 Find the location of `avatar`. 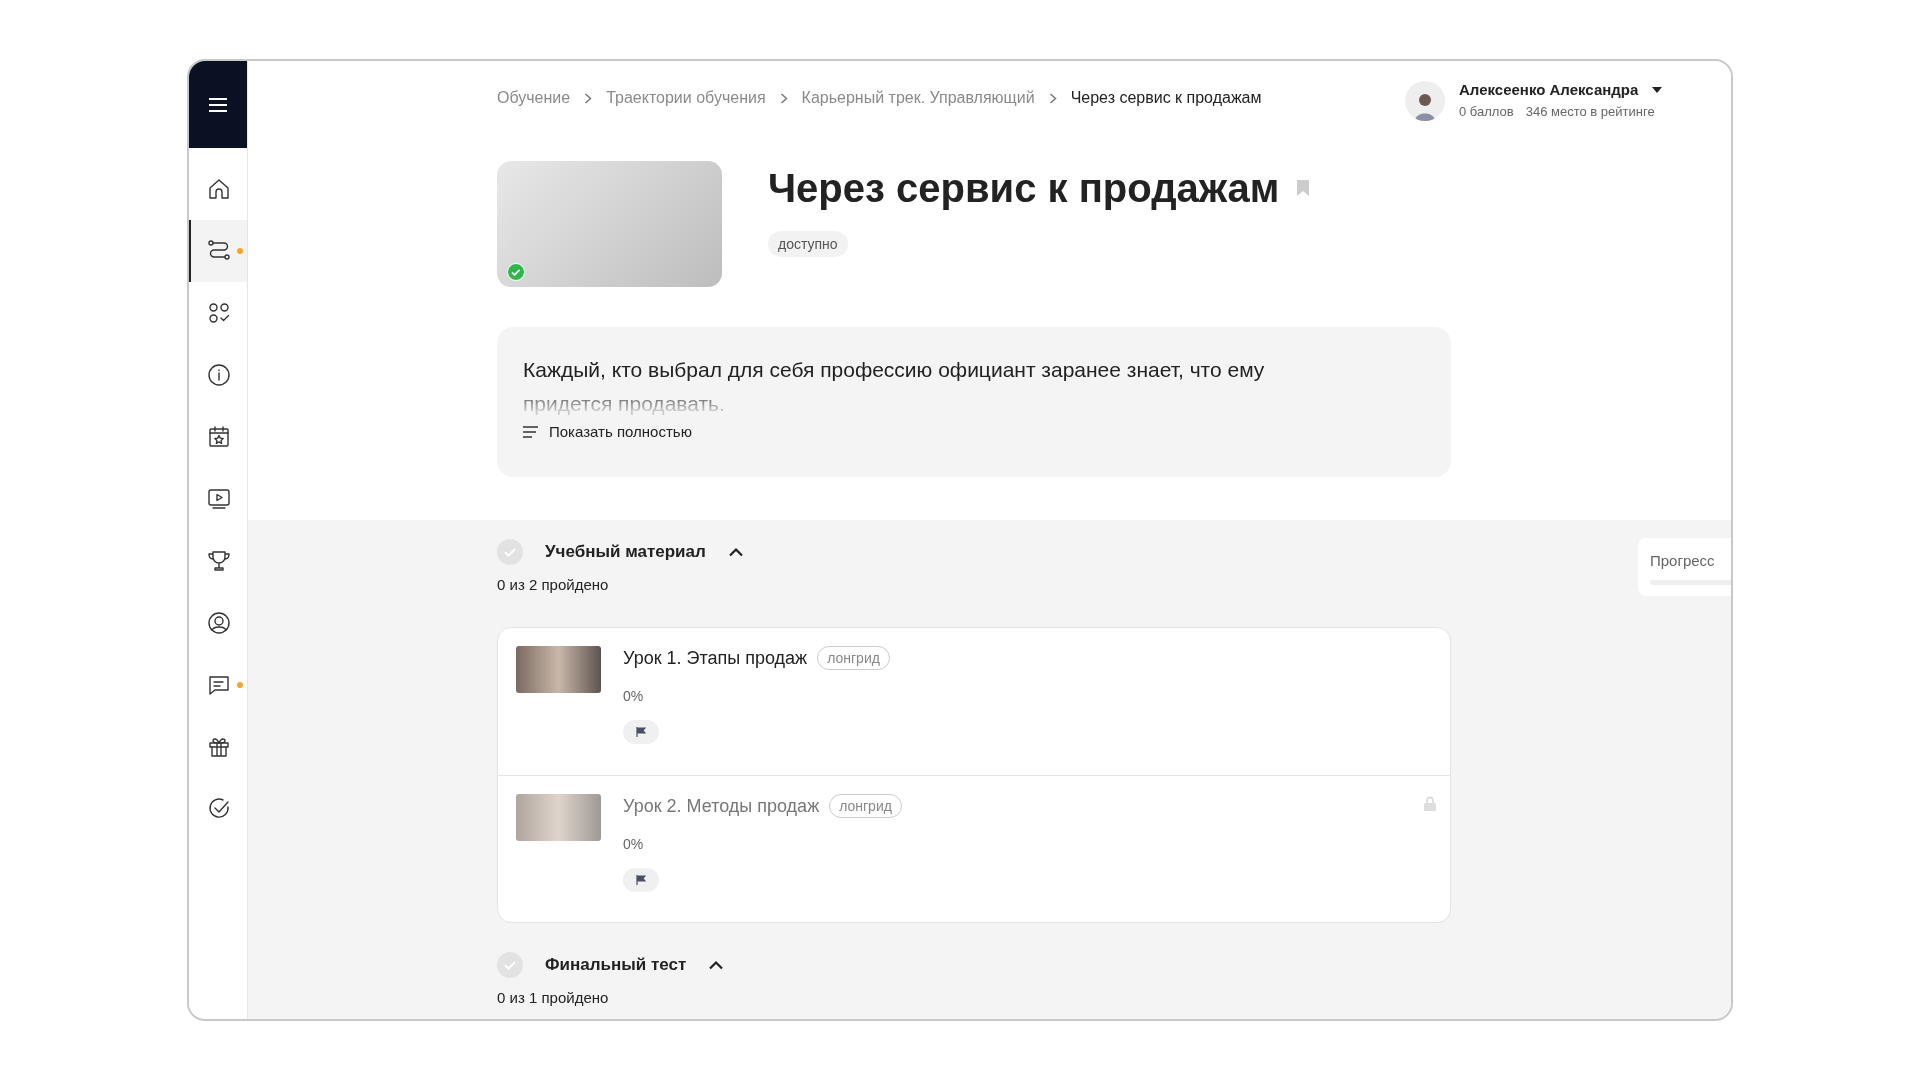

avatar is located at coordinates (1425, 101).